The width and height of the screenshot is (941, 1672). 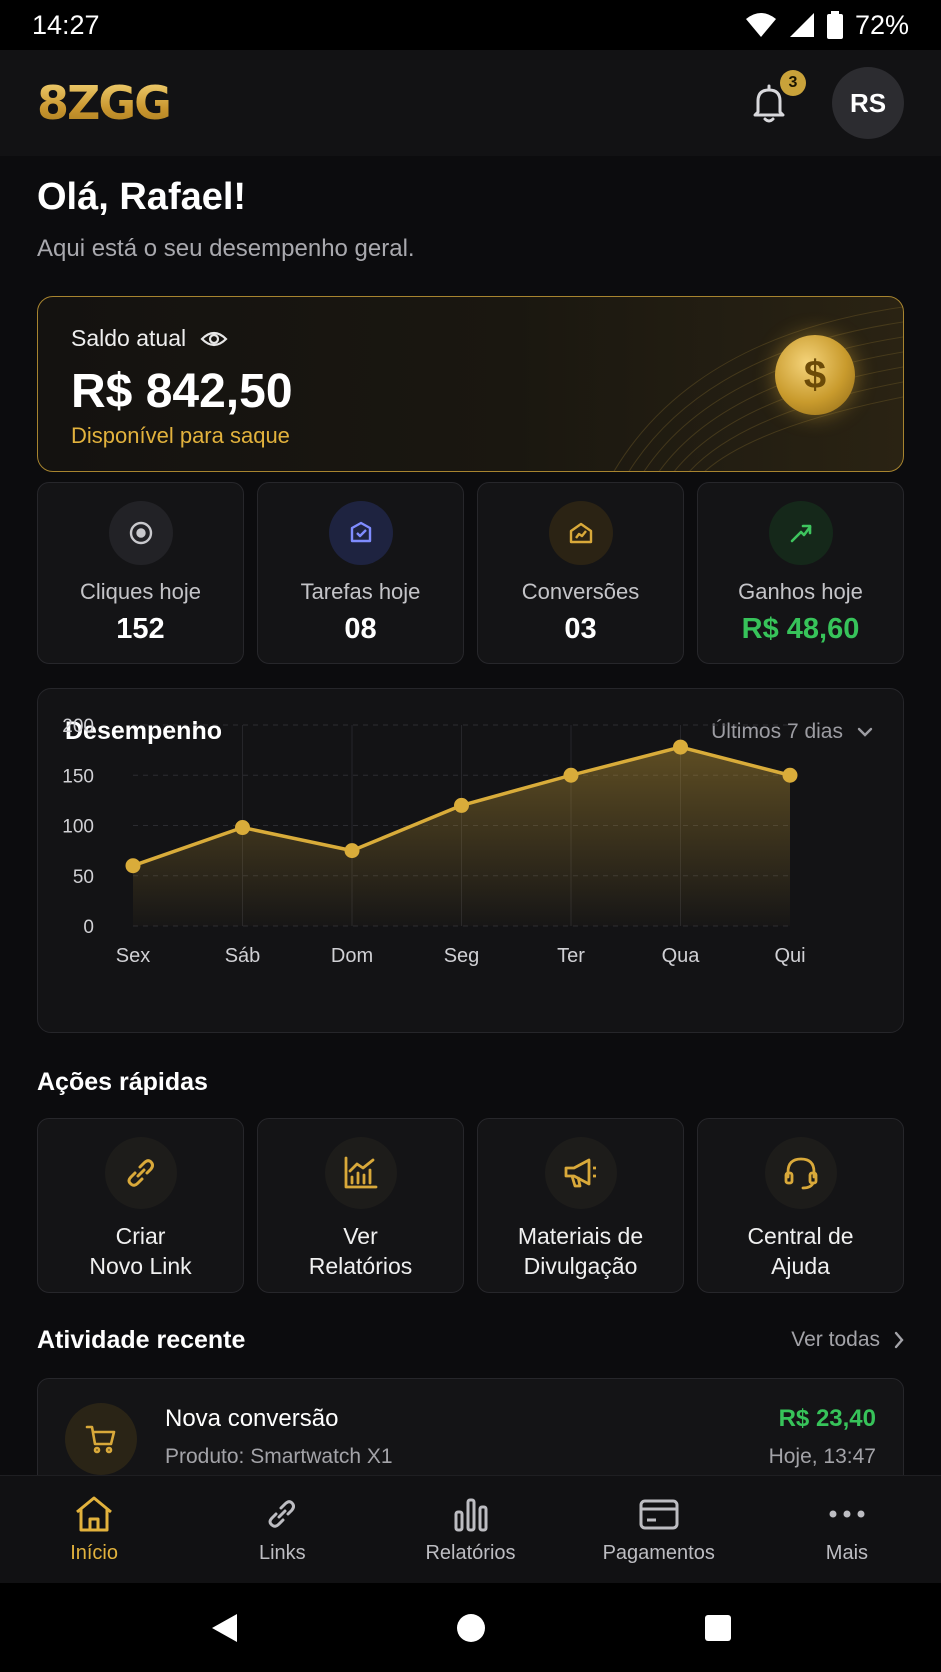 I want to click on y-tick-label: 200, so click(x=78, y=726).